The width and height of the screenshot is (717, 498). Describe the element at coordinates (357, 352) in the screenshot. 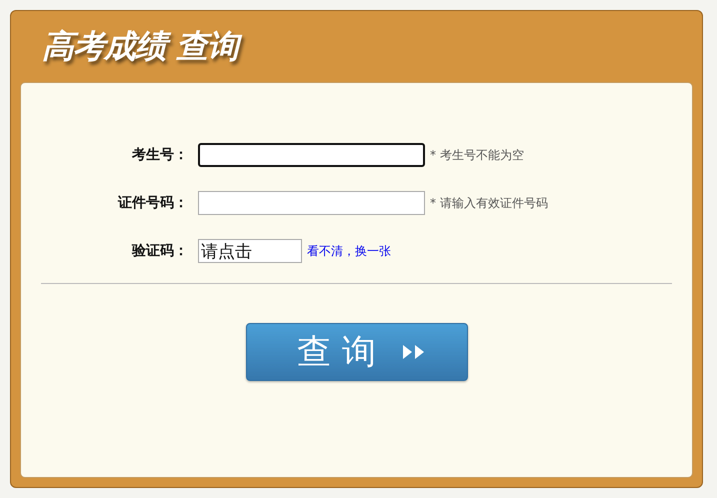

I see `query-button: 查 询` at that location.